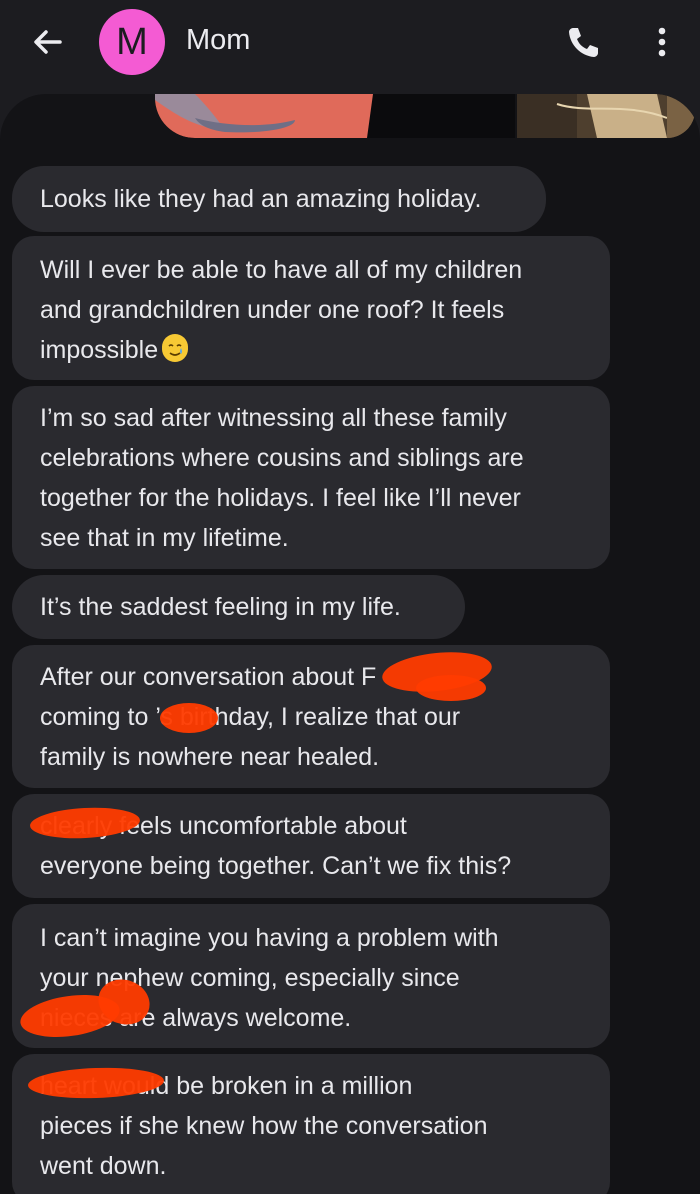  I want to click on back-button, so click(48, 42).